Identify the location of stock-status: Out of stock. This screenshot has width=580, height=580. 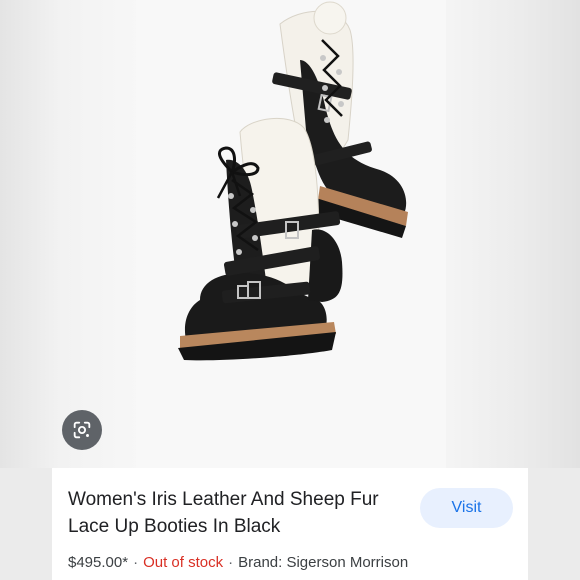
(183, 562).